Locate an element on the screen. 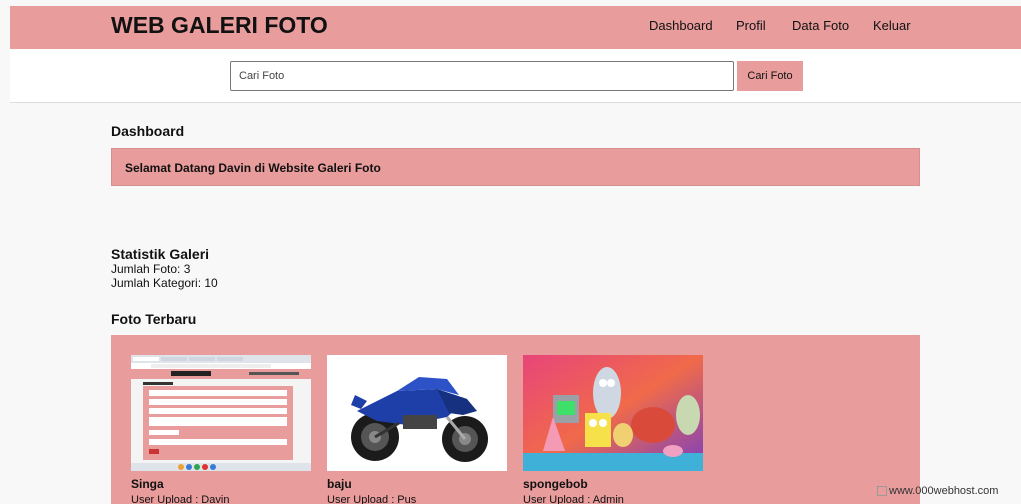  nav-data-foto: Data Foto is located at coordinates (820, 25).